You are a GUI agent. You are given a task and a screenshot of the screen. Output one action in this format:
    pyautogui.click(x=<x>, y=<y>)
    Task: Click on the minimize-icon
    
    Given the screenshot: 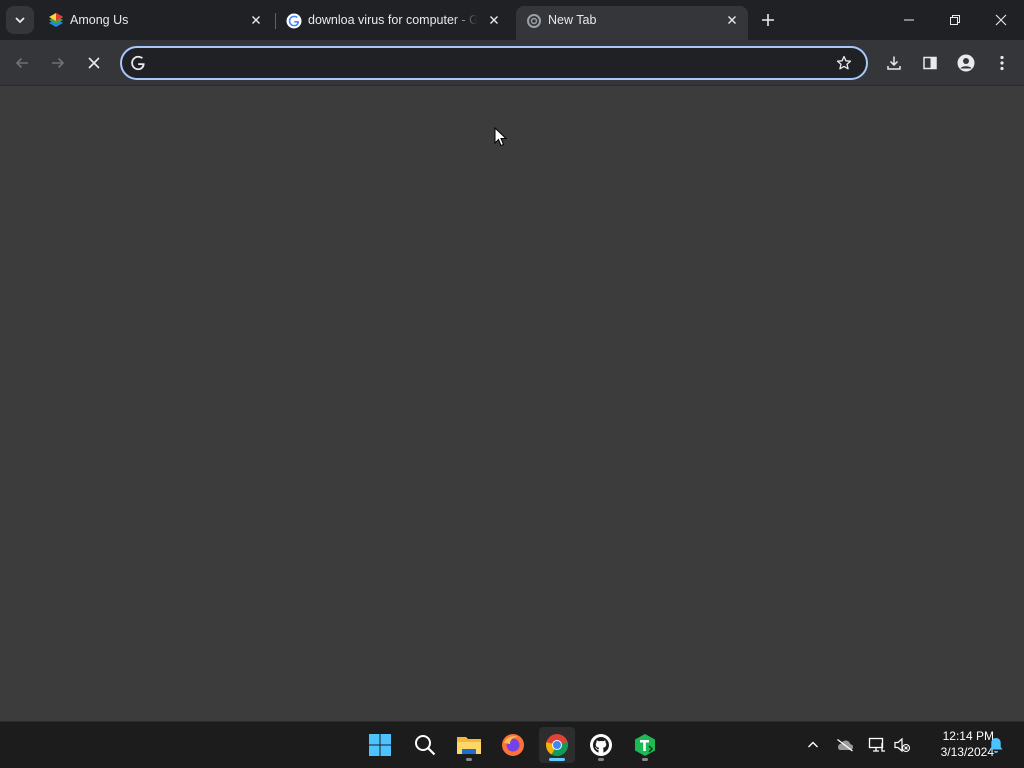 What is the action you would take?
    pyautogui.click(x=909, y=20)
    